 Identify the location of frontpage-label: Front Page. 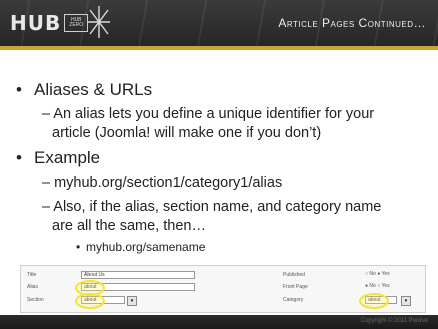
(295, 287).